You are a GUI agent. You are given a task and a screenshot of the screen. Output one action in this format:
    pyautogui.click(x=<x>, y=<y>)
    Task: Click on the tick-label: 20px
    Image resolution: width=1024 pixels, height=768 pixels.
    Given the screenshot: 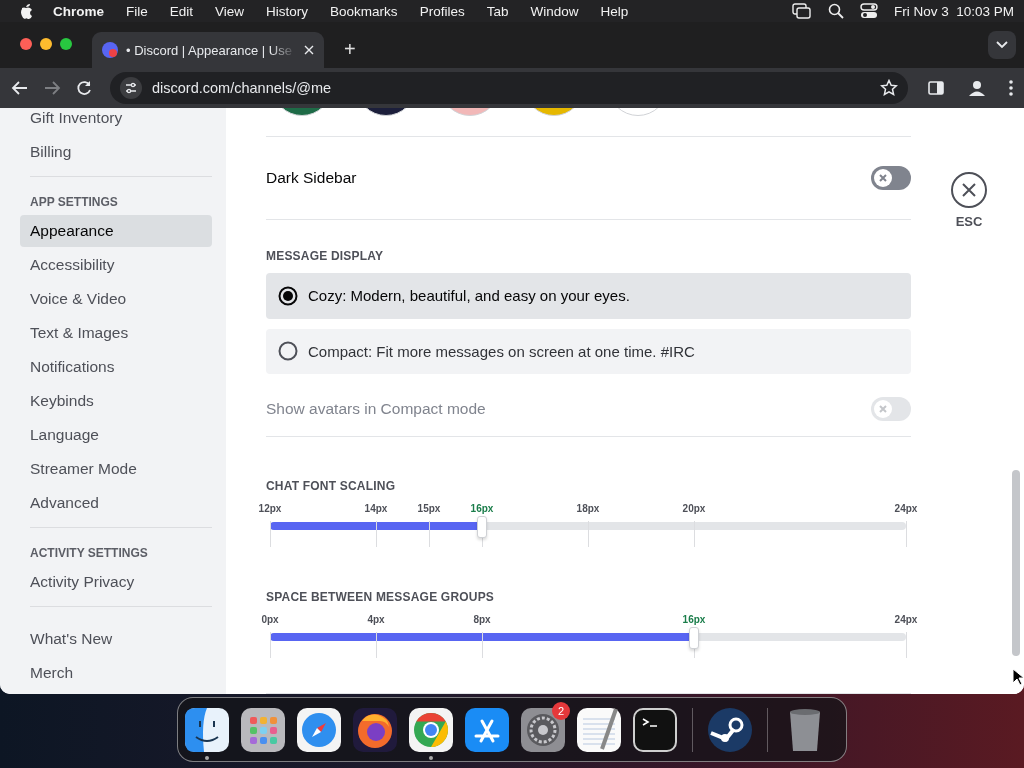 What is the action you would take?
    pyautogui.click(x=694, y=508)
    